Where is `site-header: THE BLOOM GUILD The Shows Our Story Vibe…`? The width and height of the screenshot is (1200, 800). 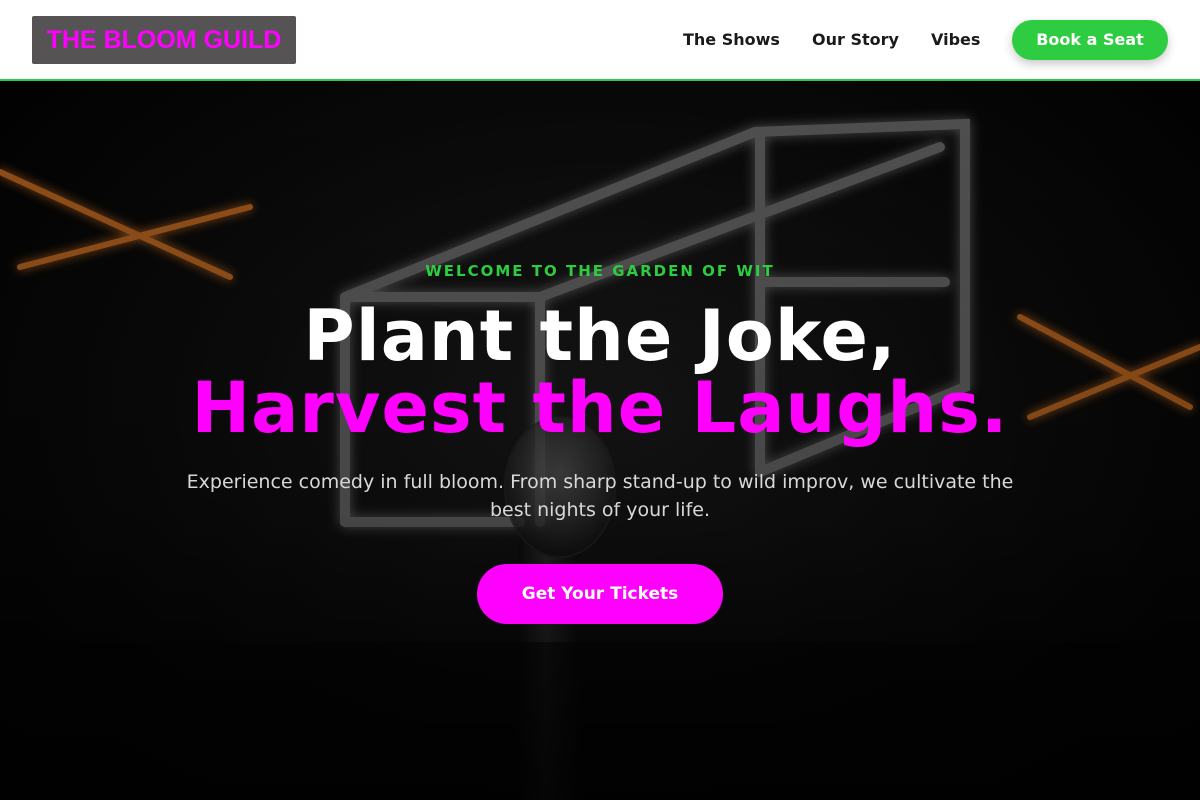
site-header: THE BLOOM GUILD The Shows Our Story Vibe… is located at coordinates (600, 40).